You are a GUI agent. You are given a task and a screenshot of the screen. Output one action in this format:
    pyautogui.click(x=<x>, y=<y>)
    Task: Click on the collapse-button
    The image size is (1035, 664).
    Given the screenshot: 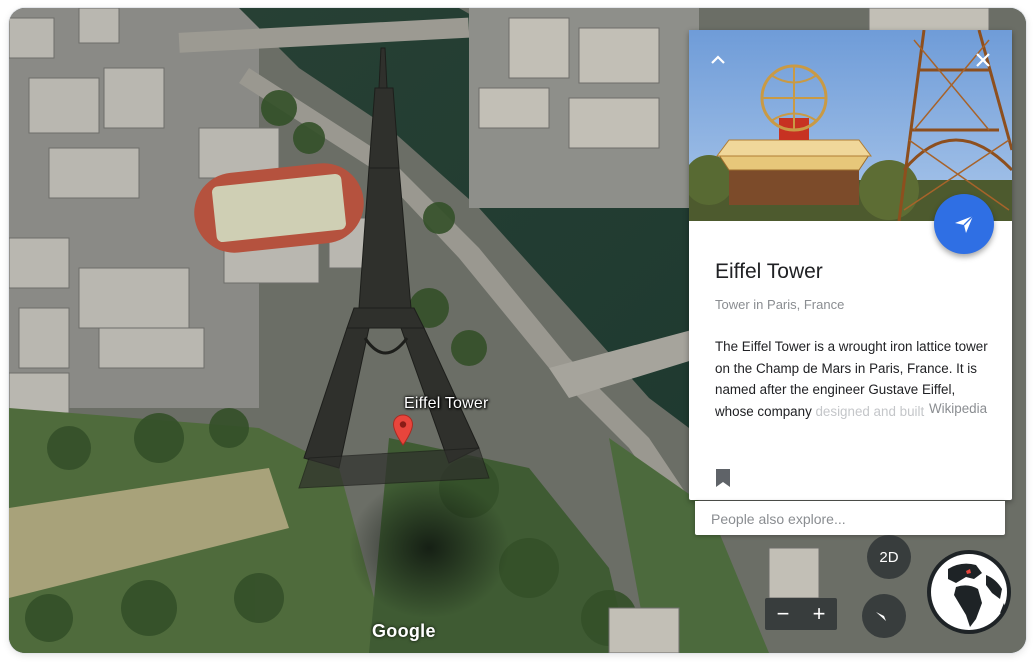 What is the action you would take?
    pyautogui.click(x=718, y=60)
    